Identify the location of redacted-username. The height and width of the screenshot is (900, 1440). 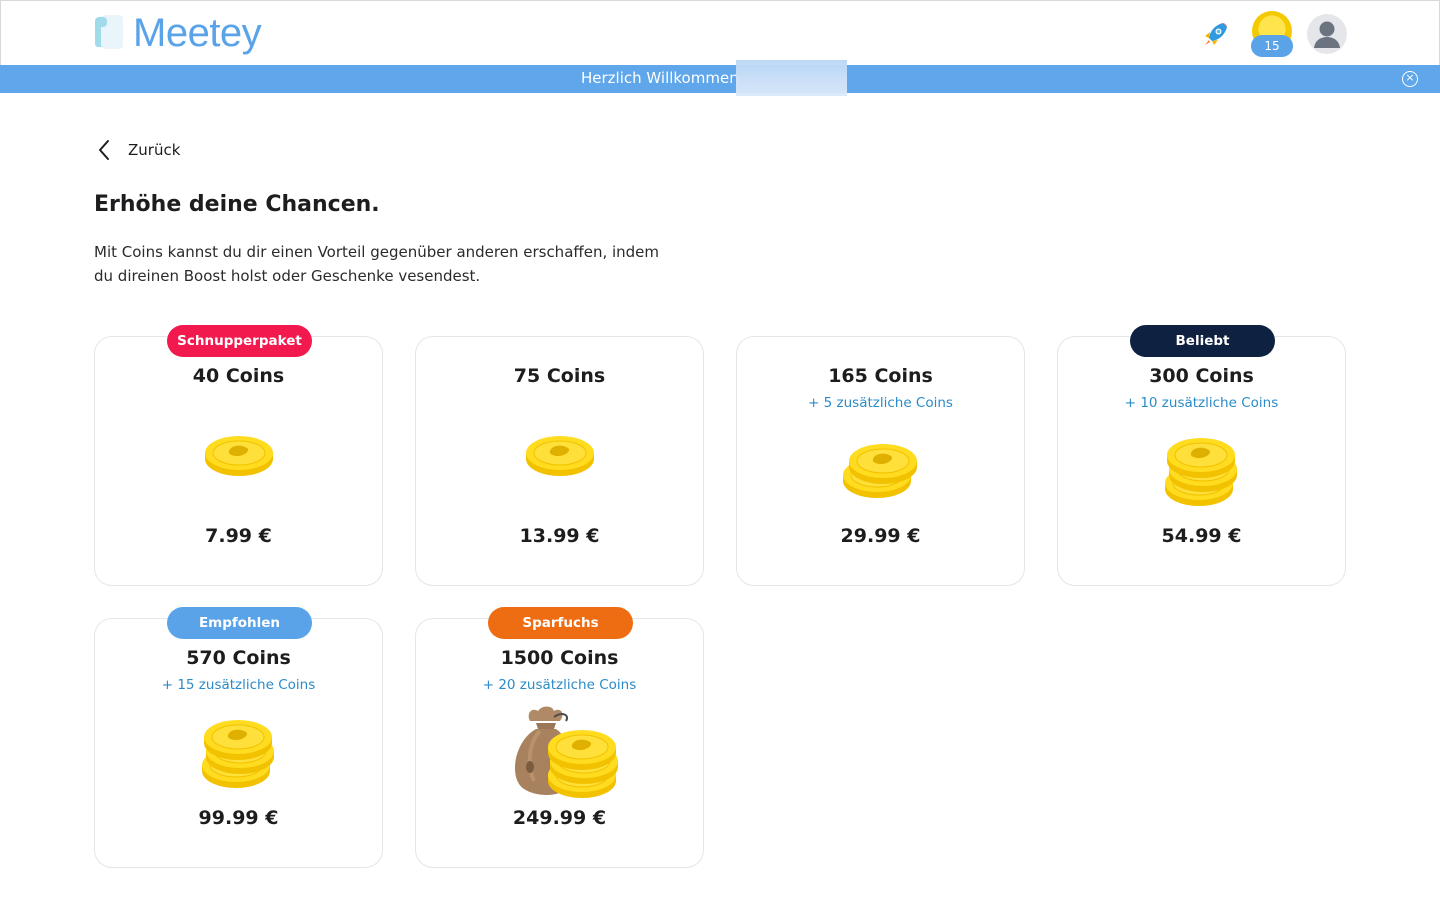
(791, 78).